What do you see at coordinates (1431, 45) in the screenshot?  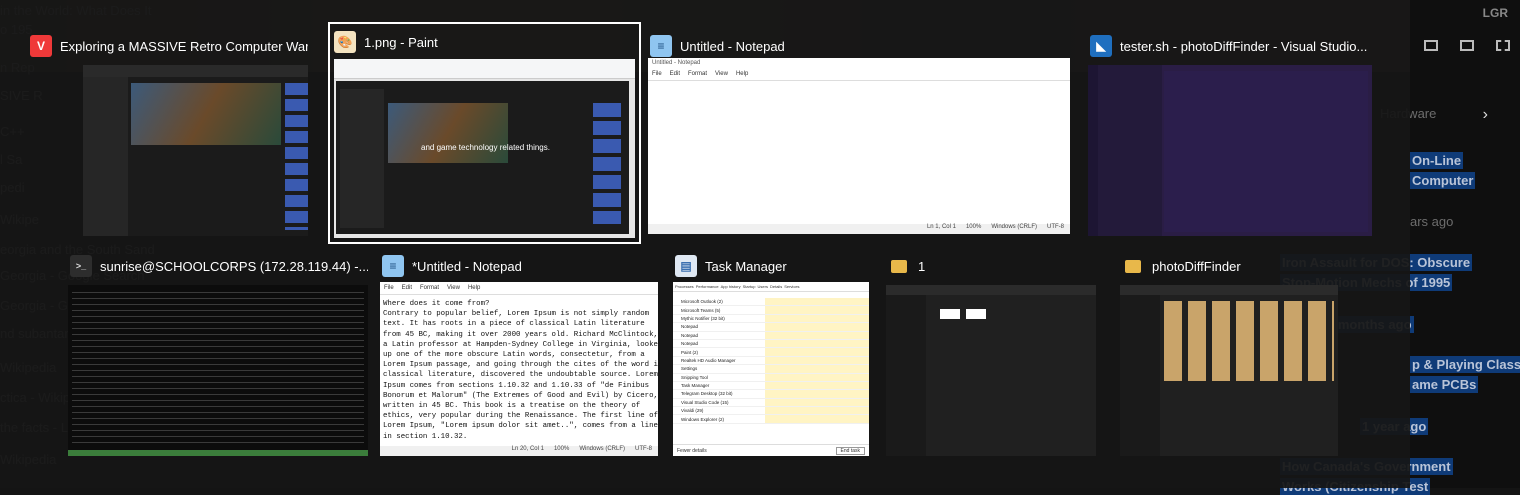 I see `miniplayer-icon` at bounding box center [1431, 45].